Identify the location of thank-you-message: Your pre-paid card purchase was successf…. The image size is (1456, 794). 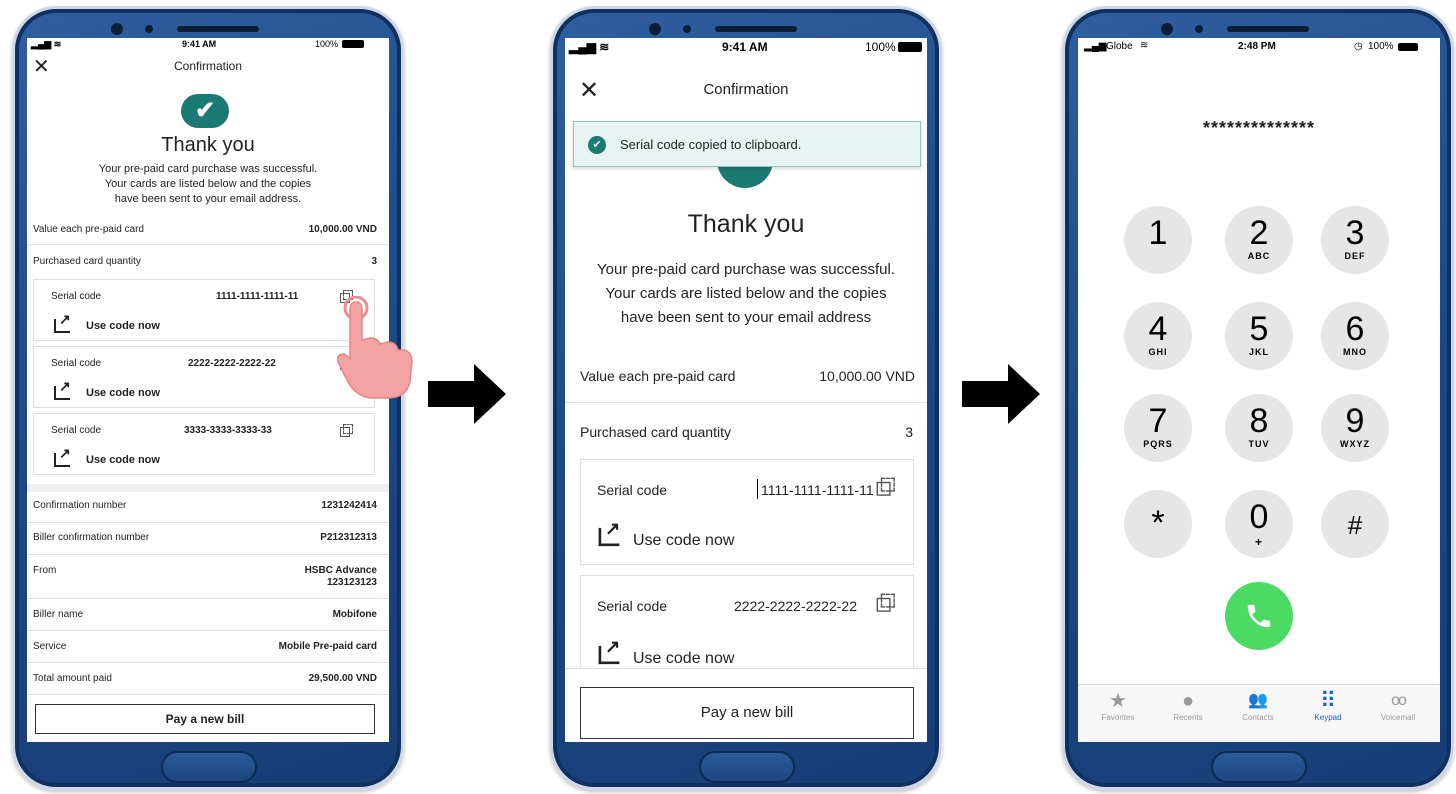
(208, 184).